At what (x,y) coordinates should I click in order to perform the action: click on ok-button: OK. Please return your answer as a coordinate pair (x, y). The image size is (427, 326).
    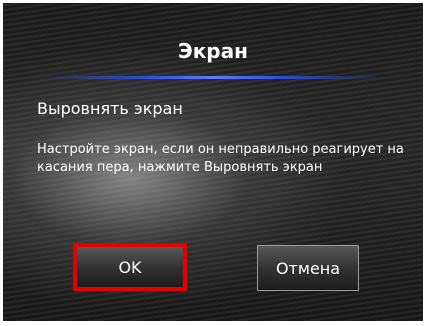
    Looking at the image, I should click on (130, 267).